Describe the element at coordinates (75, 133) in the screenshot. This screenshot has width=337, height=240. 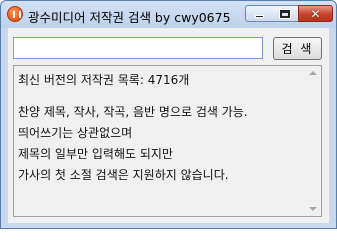
I see `result-line: 띄어쓰기는 상관없으며` at that location.